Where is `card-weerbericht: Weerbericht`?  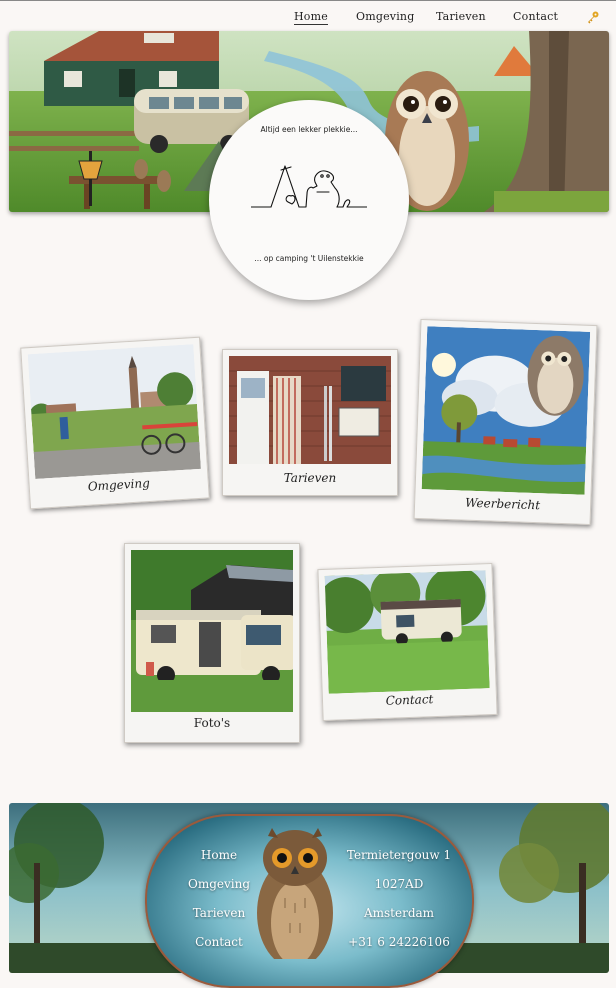 card-weerbericht: Weerbericht is located at coordinates (505, 422).